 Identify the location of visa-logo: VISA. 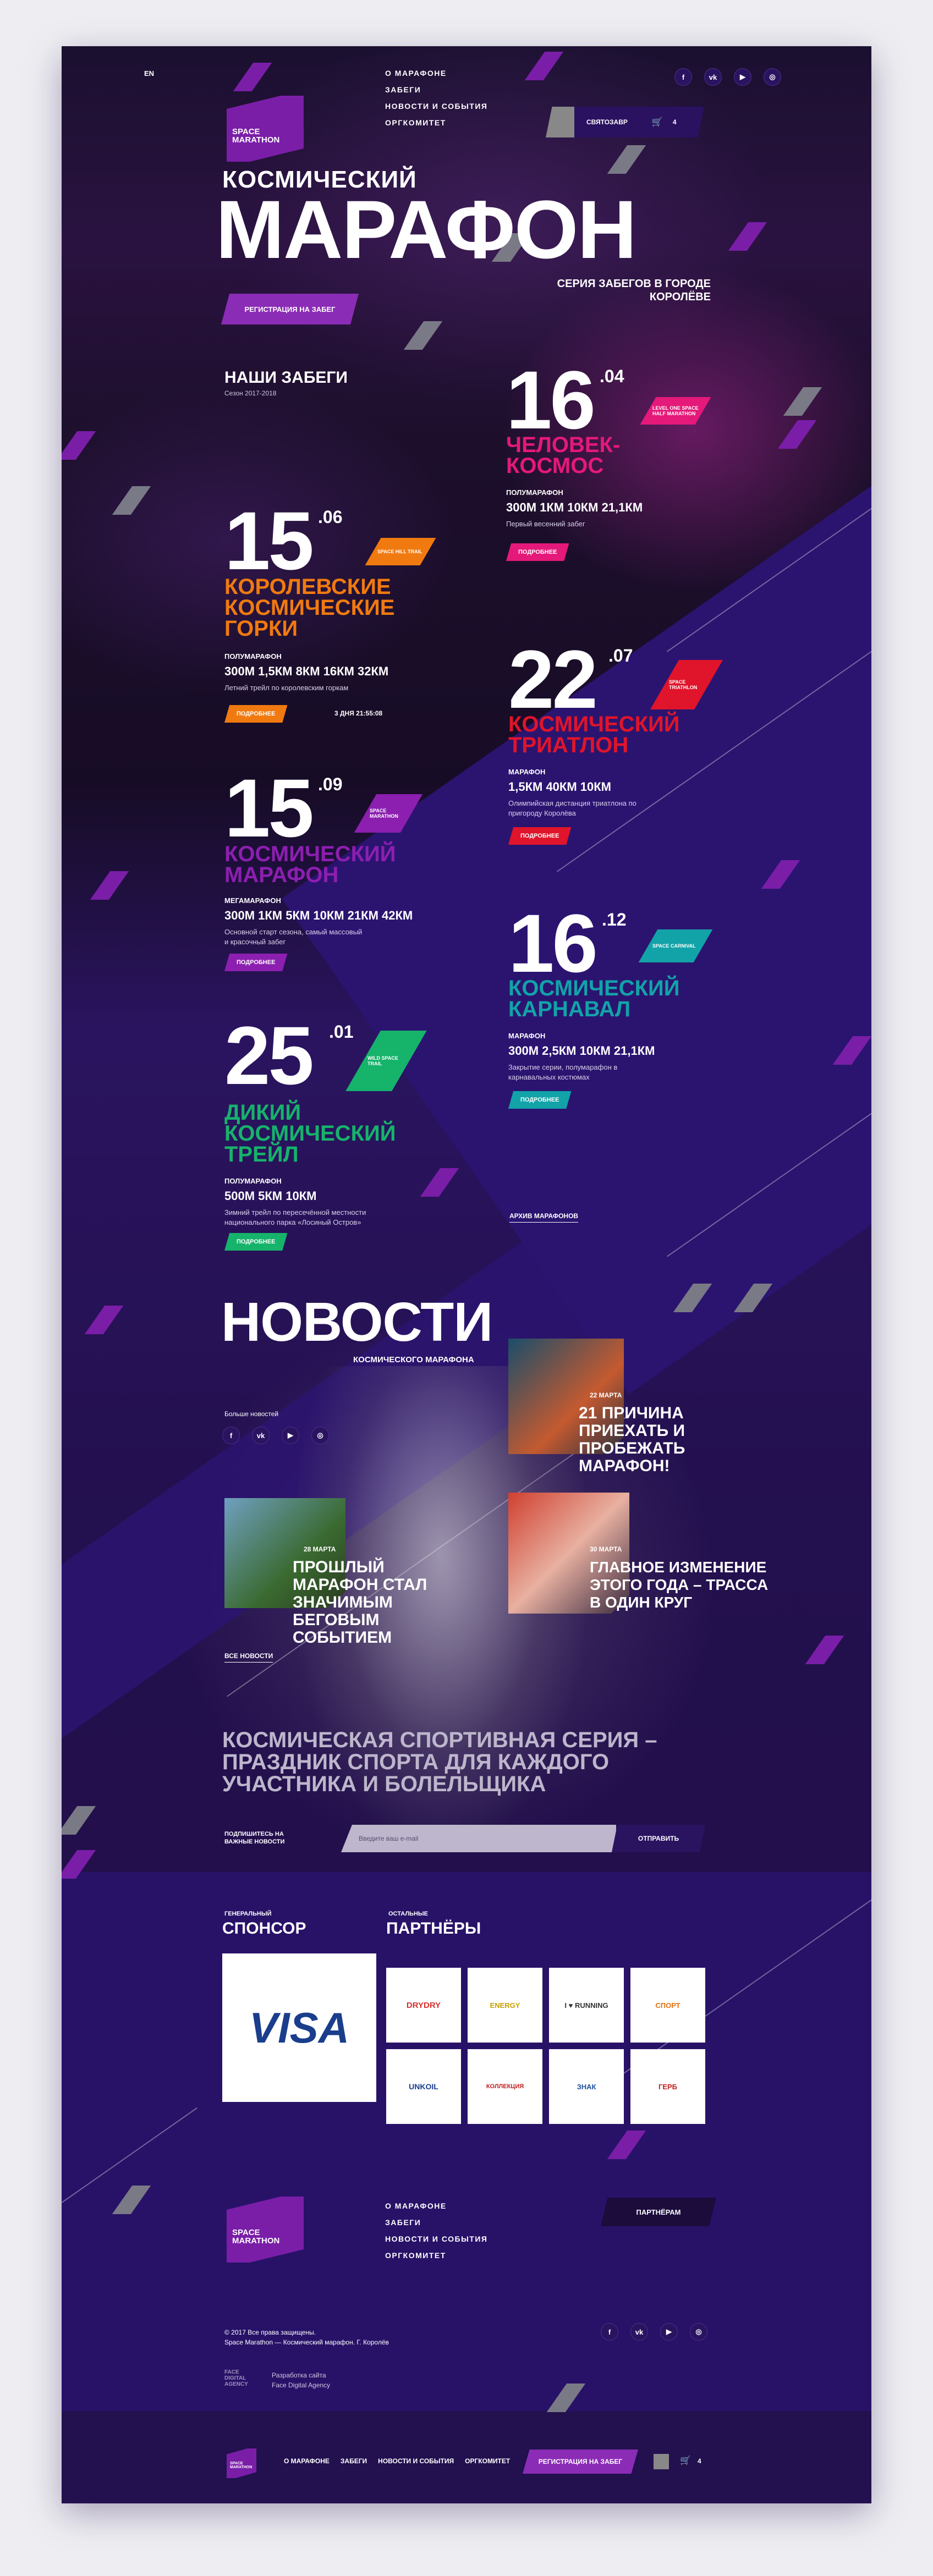
(299, 2027).